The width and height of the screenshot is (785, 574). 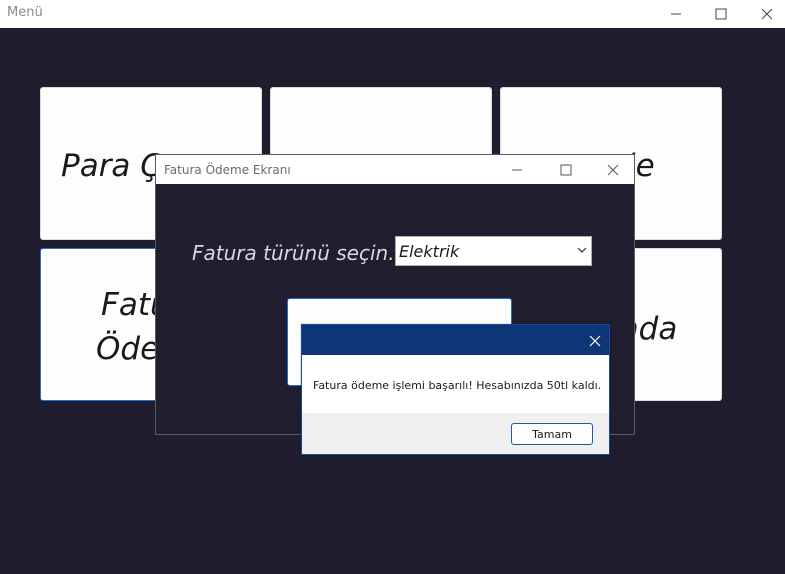 What do you see at coordinates (25, 12) in the screenshot?
I see `main-window-title: Menü` at bounding box center [25, 12].